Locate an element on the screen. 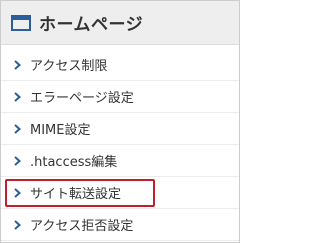 This screenshot has width=320, height=243. panel-header: ホームページ is located at coordinates (120, 23).